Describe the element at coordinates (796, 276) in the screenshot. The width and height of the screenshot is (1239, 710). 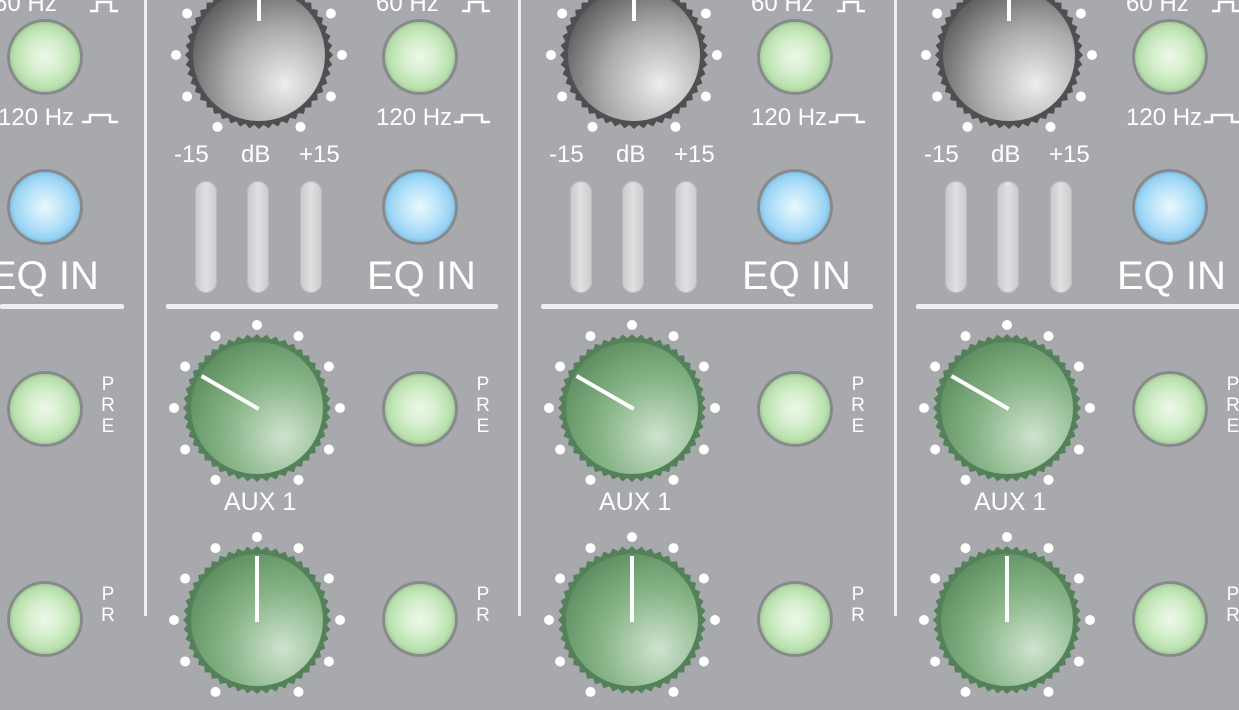
I see `eq-in-label: EQ IN` at that location.